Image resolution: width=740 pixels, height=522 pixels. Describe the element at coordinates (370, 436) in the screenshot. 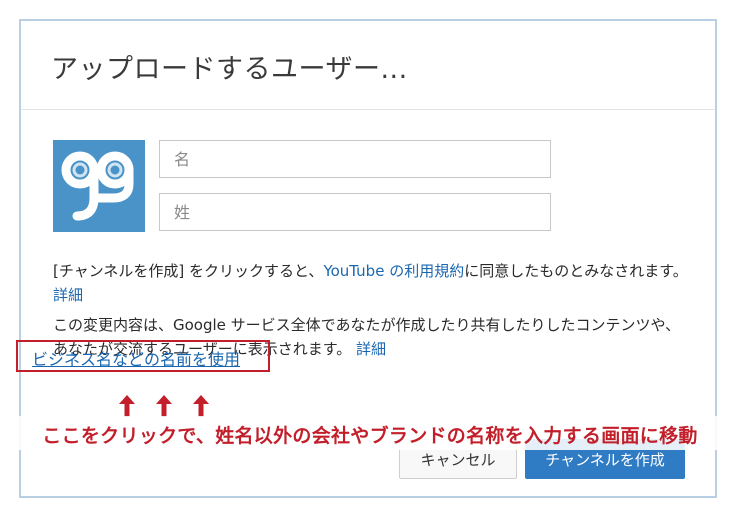

I see `annotation-text: ここをクリックで、姓名以外の会社やブランドの名称を入力する画面に移動` at that location.